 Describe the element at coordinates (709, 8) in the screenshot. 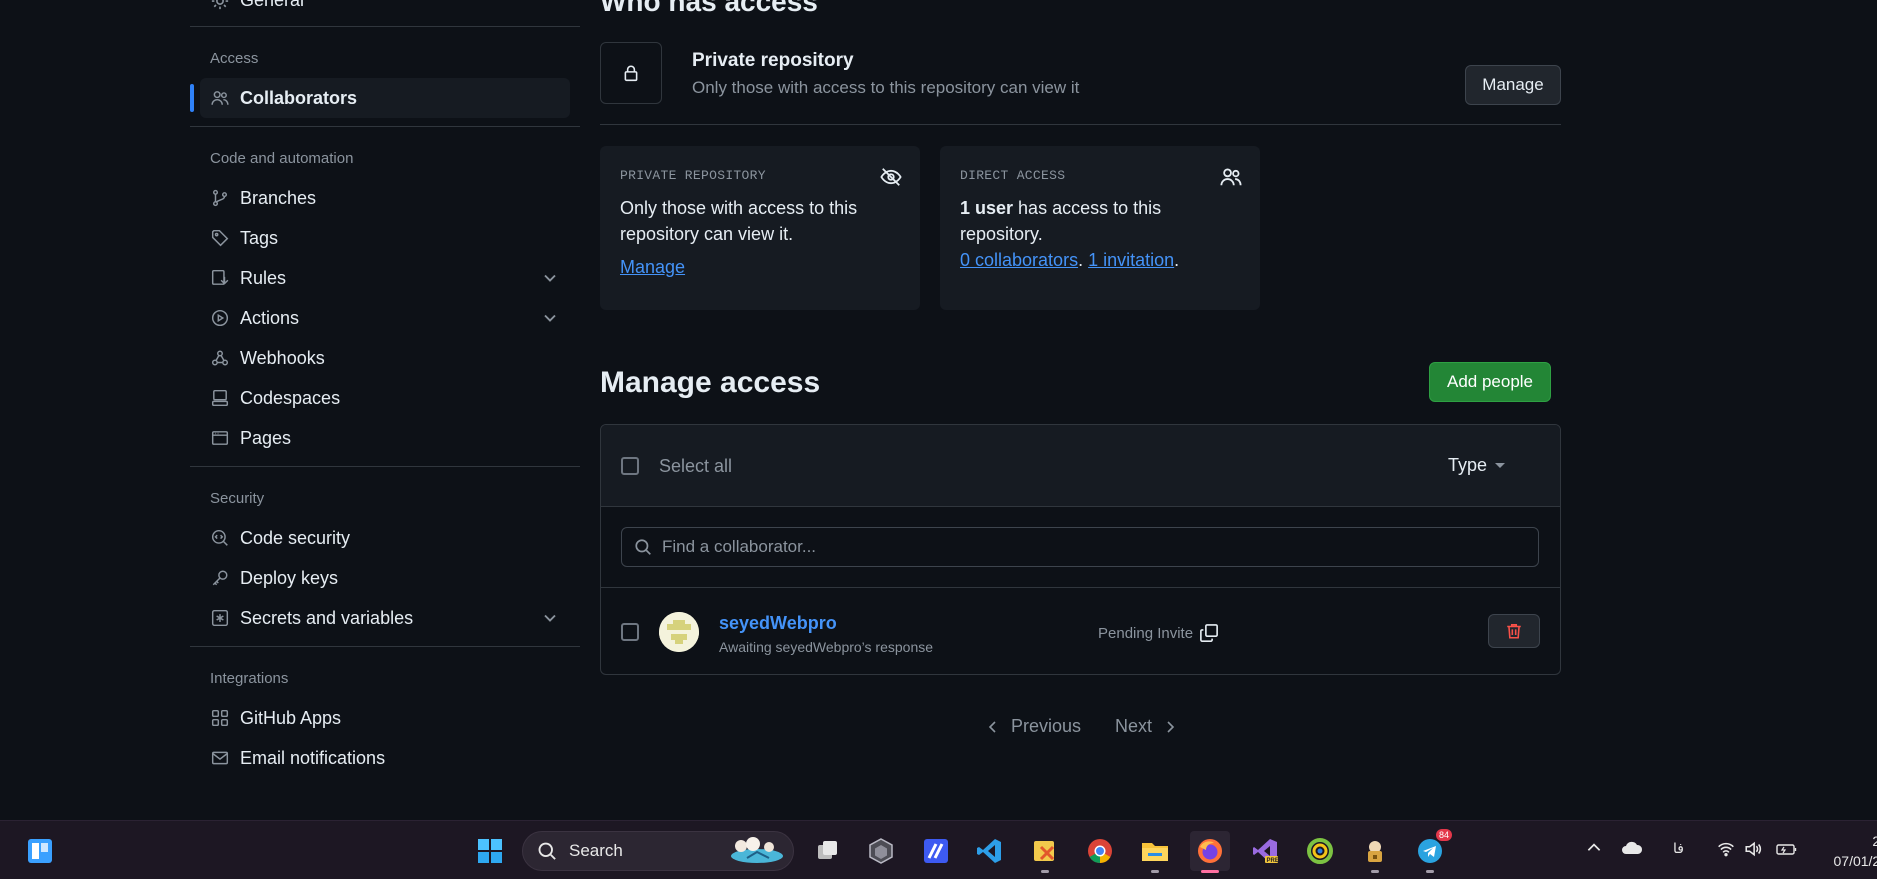

I see `page-title: Who has access` at that location.